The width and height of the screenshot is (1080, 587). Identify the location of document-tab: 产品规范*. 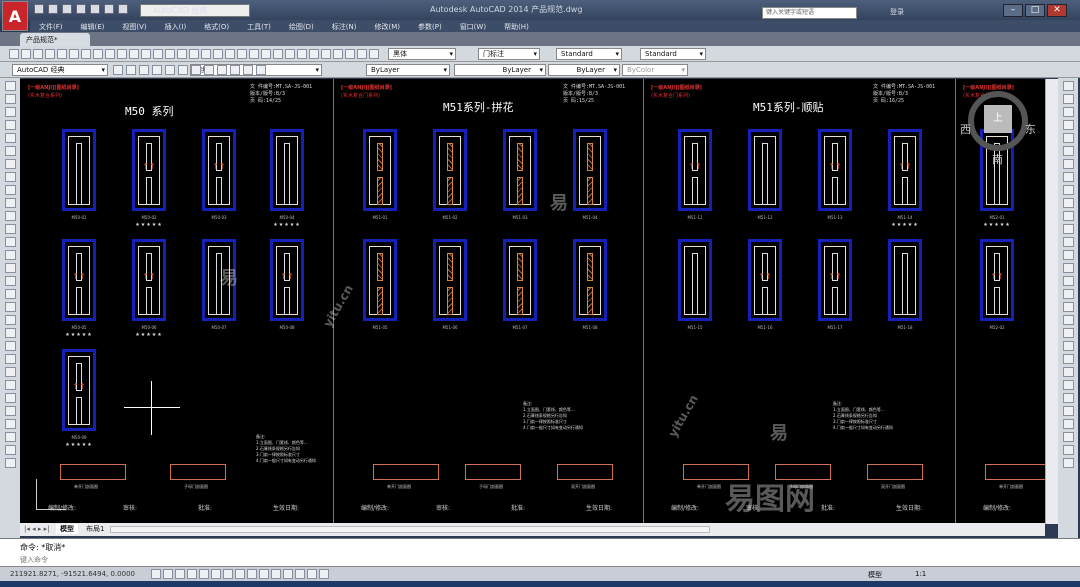
(55, 39).